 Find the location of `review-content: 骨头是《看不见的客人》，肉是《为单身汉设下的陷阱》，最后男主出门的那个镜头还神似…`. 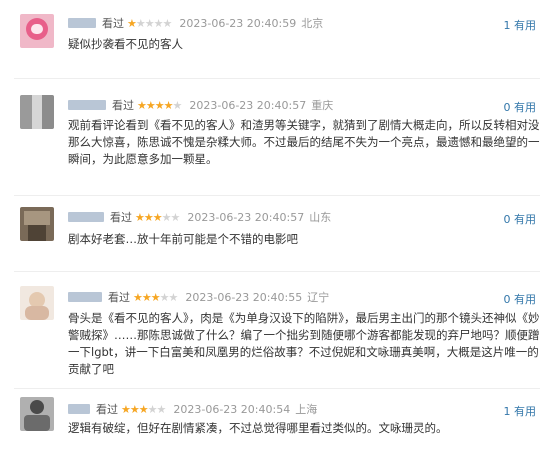

review-content: 骨头是《看不见的客人》，肉是《为单身汉设下的陷阱》，最后男主出门的那个镜头还神似… is located at coordinates (304, 343).